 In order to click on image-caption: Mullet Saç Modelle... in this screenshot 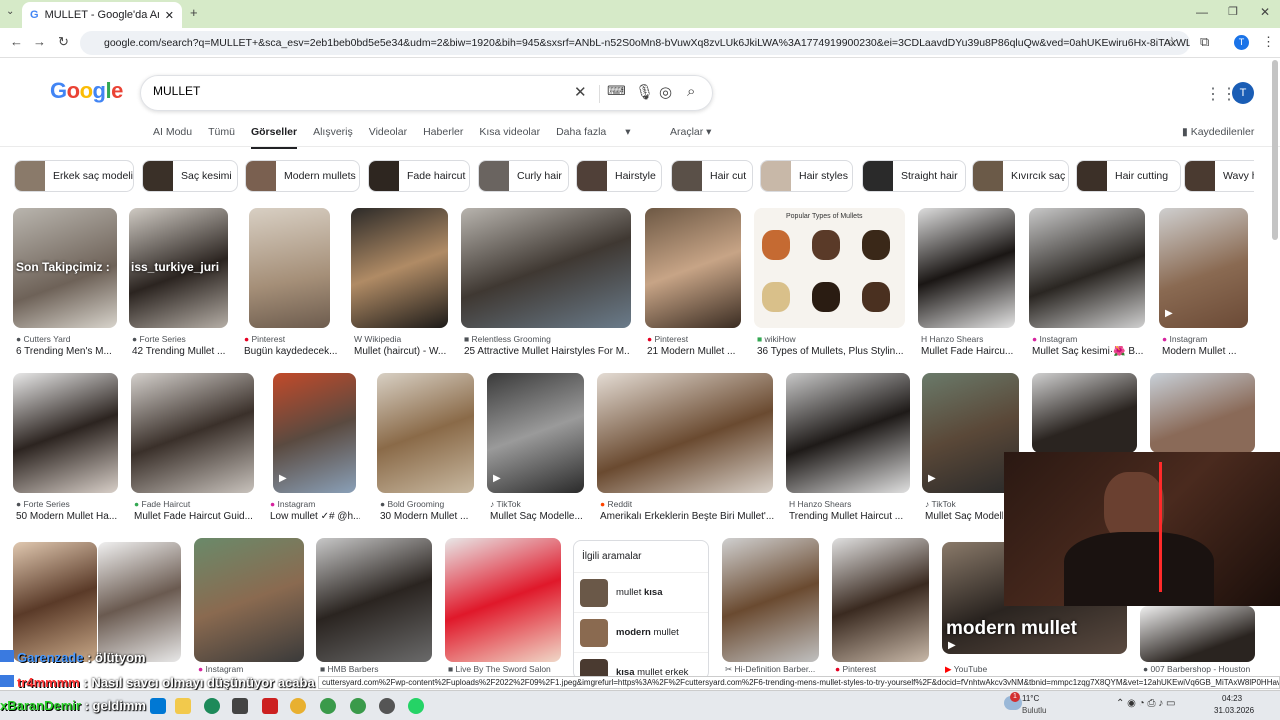, I will do `click(538, 516)`.